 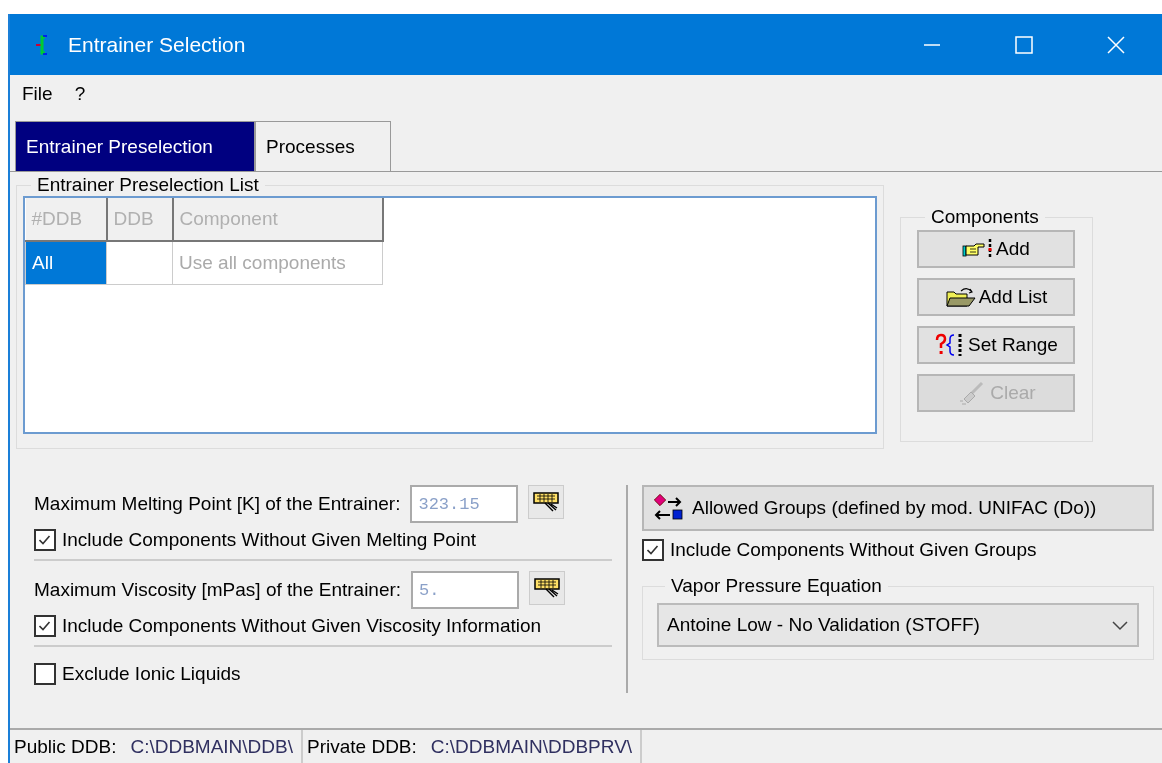 I want to click on status-path: C:\DDBMAIN\DDB\, so click(x=211, y=746).